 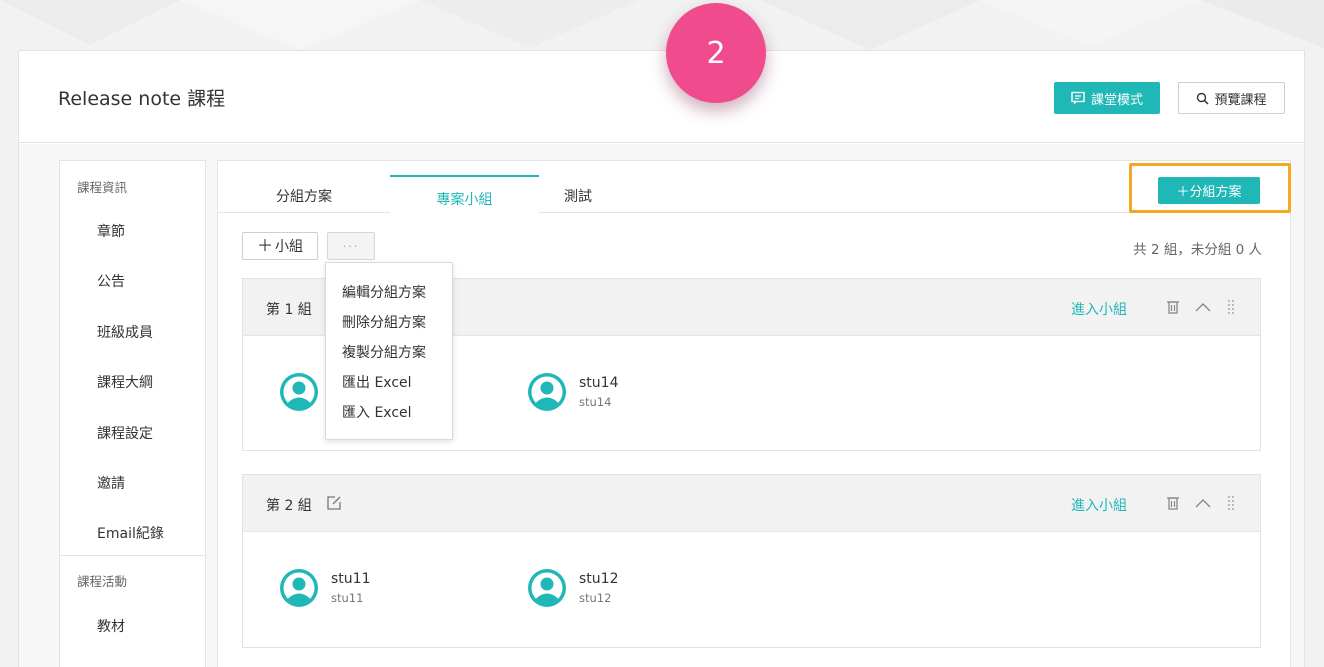 I want to click on sidebar-divider, so click(x=132, y=555).